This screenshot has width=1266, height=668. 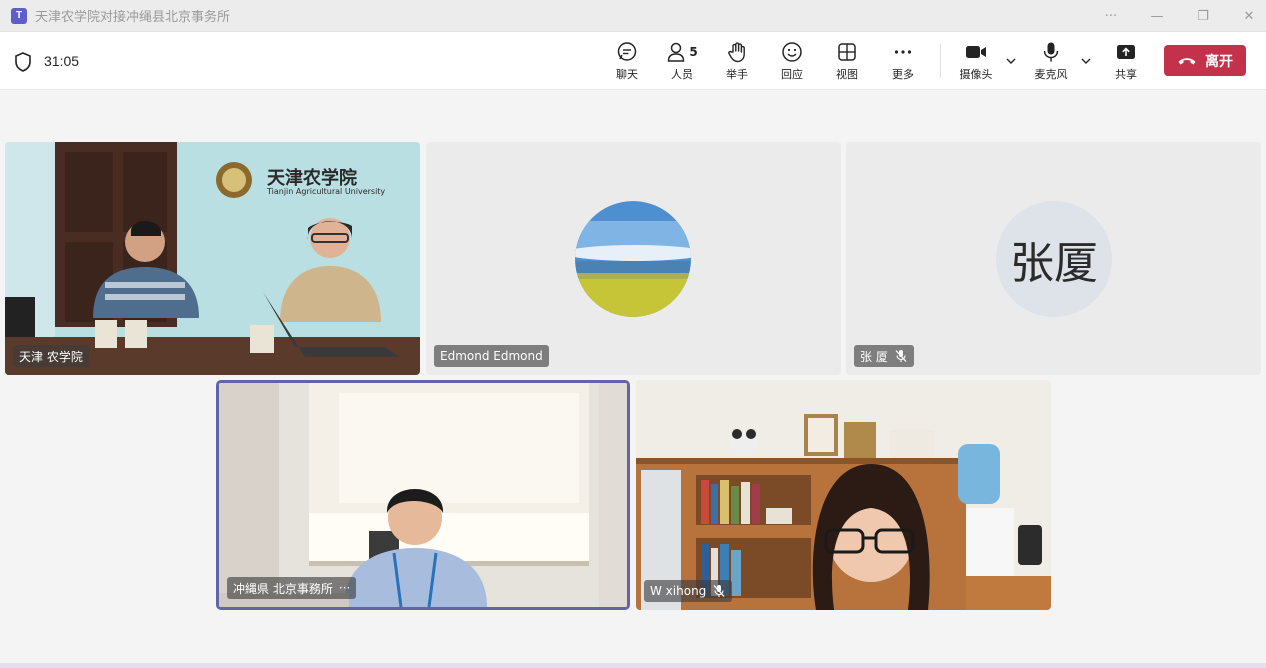 What do you see at coordinates (1051, 74) in the screenshot?
I see `microphone-label: 麦克风` at bounding box center [1051, 74].